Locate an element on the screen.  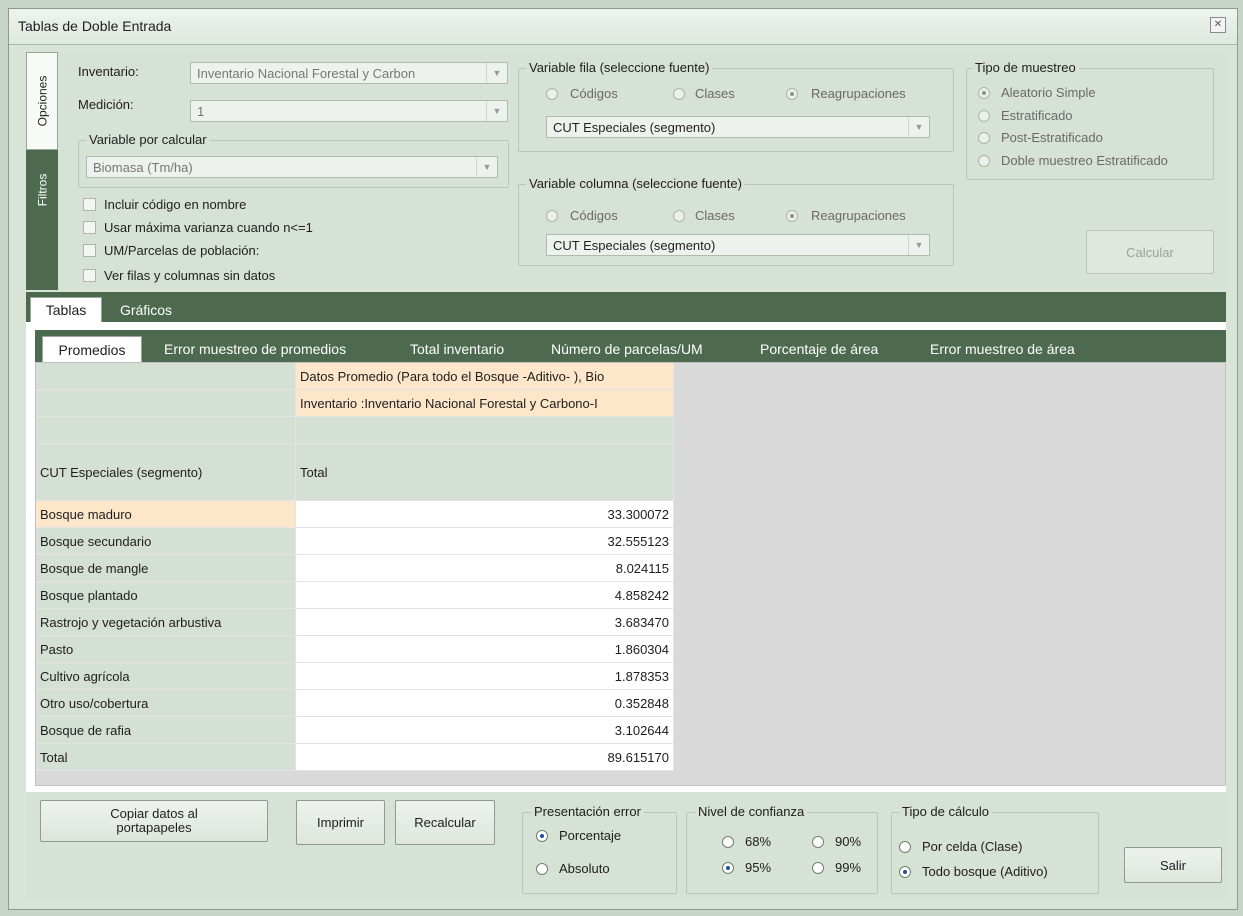
title-bar is located at coordinates (623, 27).